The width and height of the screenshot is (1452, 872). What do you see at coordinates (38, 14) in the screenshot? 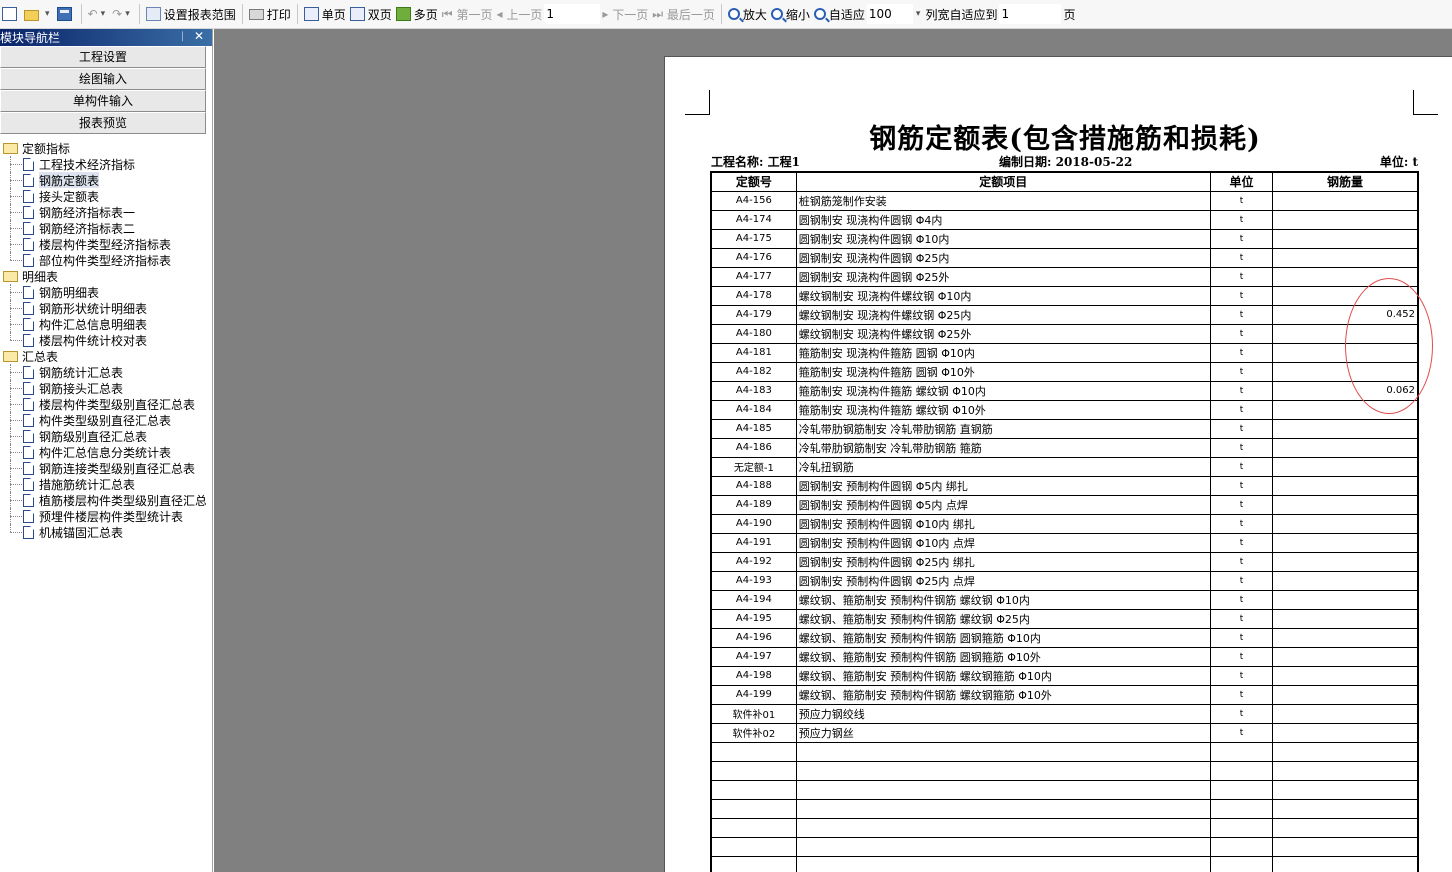
I see `open-button: ▾` at bounding box center [38, 14].